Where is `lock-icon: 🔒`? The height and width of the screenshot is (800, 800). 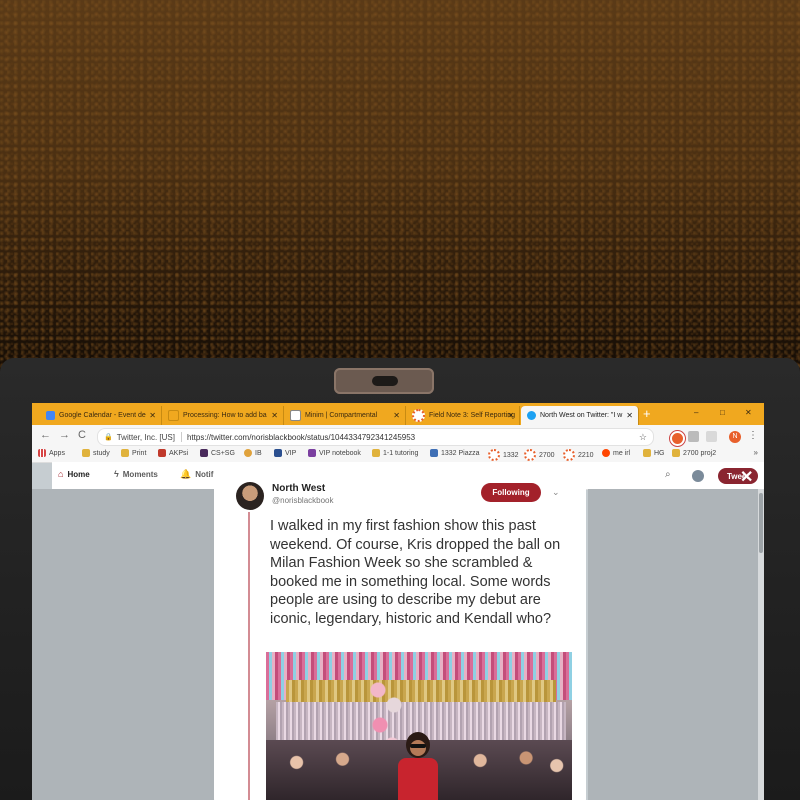 lock-icon: 🔒 is located at coordinates (108, 437).